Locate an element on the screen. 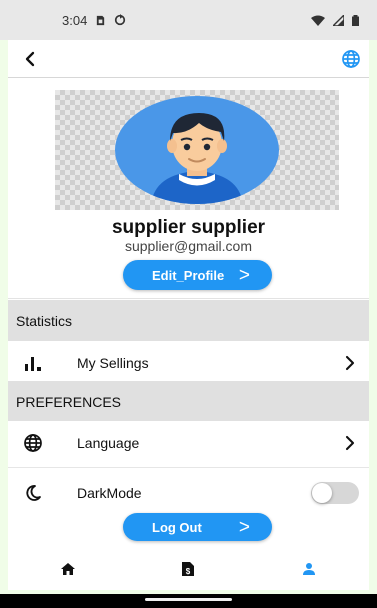 The width and height of the screenshot is (377, 608). system-nav-bar is located at coordinates (188, 601).